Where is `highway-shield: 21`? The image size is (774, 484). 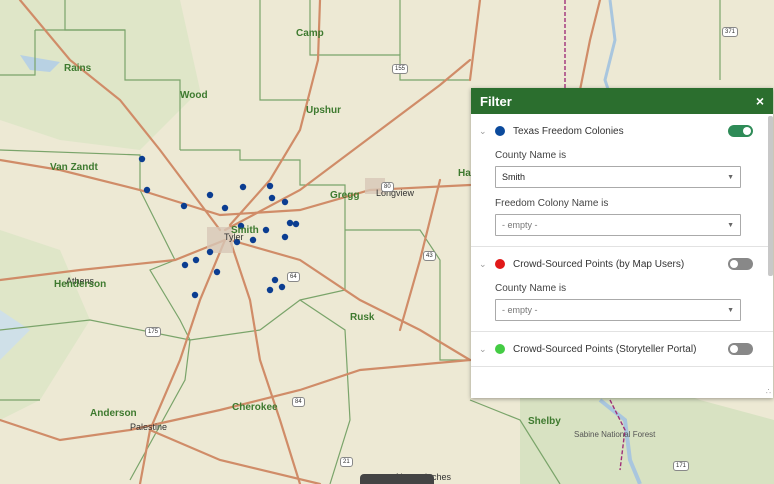 highway-shield: 21 is located at coordinates (346, 462).